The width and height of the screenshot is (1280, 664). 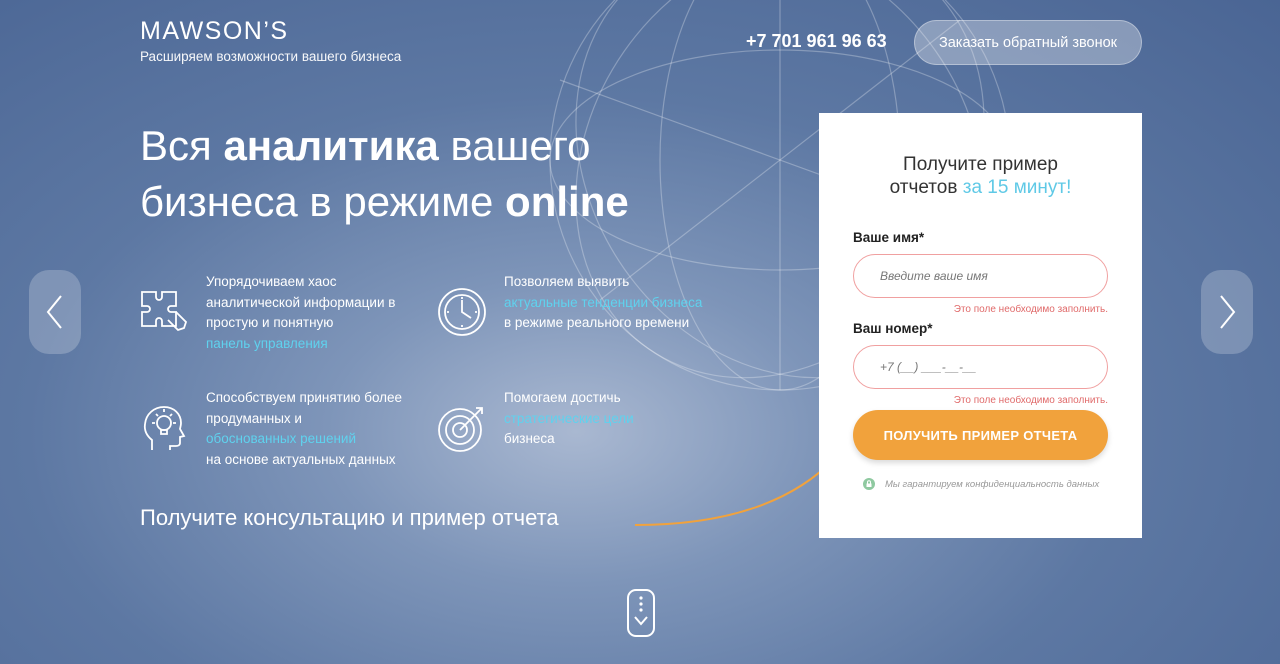 What do you see at coordinates (301, 302) in the screenshot?
I see `feature-1-line-2: аналитической информации в` at bounding box center [301, 302].